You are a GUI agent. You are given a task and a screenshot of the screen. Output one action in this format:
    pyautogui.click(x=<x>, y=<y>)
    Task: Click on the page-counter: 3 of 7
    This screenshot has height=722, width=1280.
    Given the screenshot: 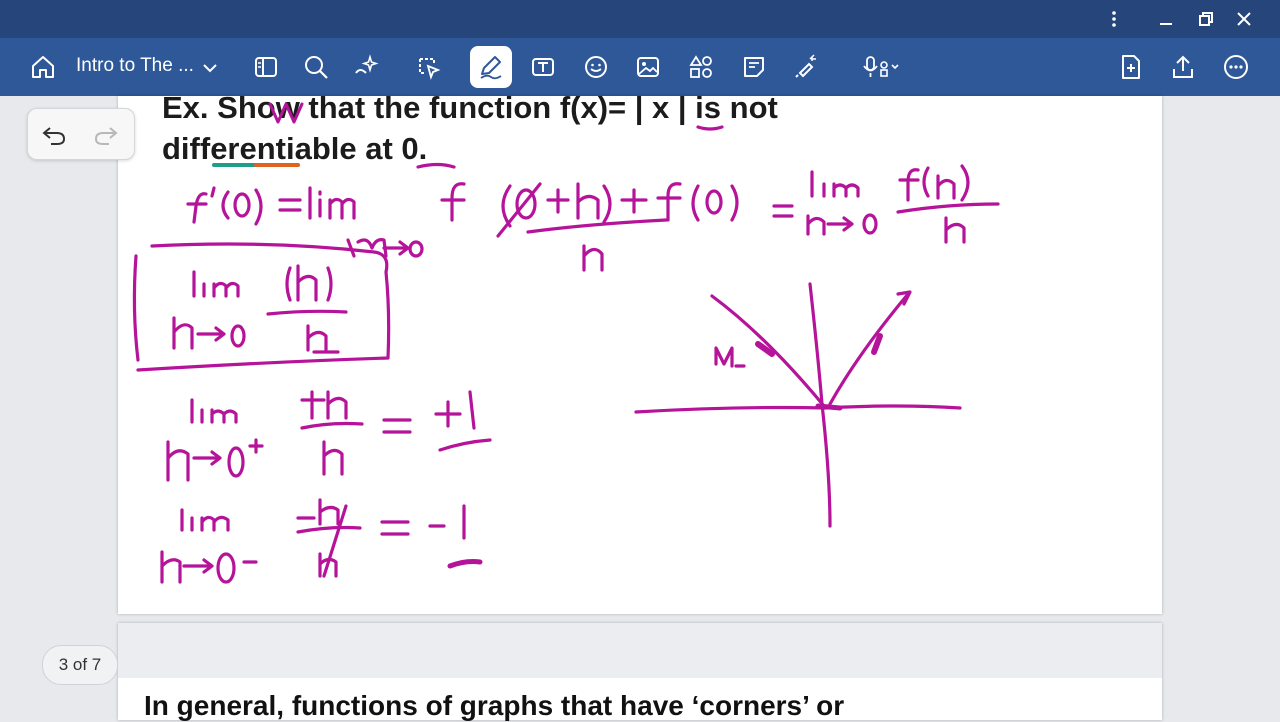 What is the action you would take?
    pyautogui.click(x=80, y=665)
    